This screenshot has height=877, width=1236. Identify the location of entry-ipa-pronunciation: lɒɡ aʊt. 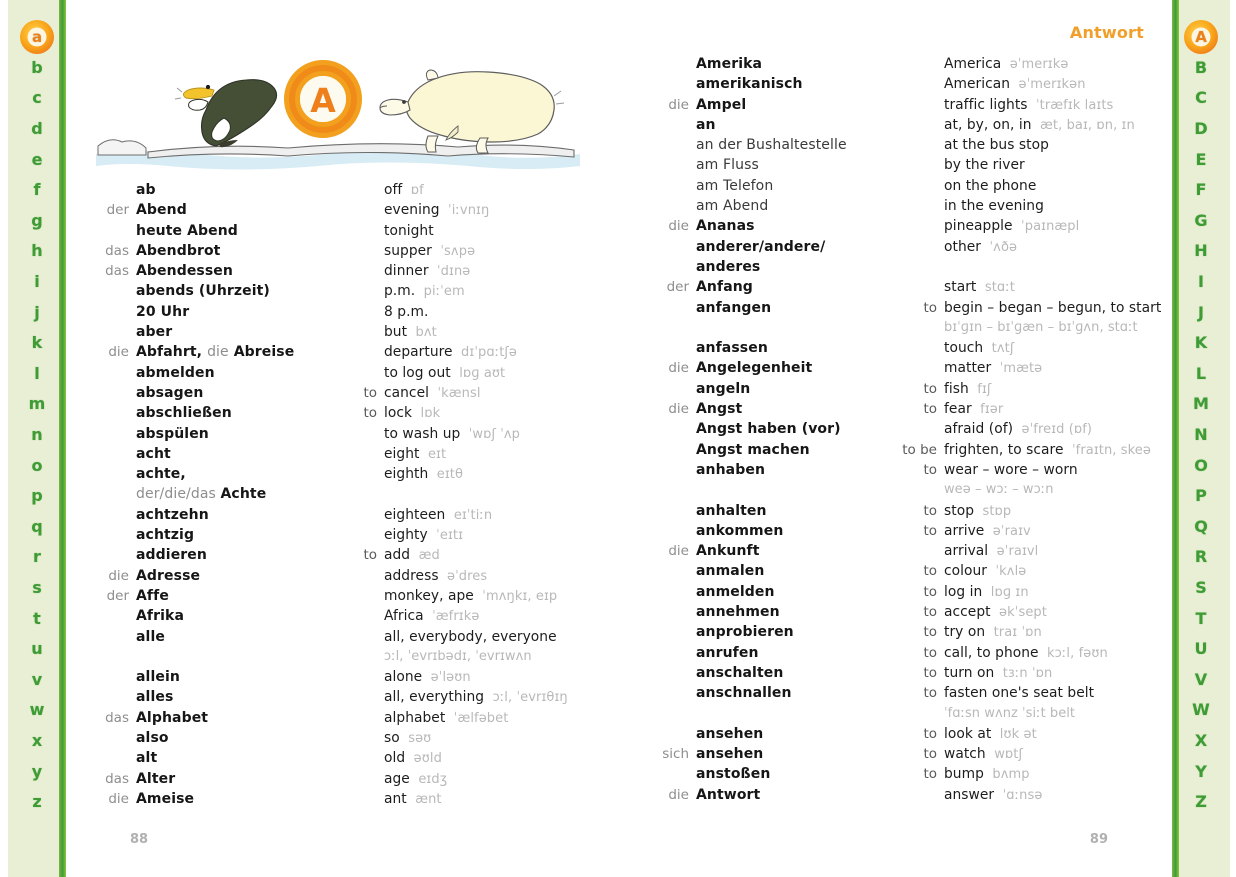
(478, 373).